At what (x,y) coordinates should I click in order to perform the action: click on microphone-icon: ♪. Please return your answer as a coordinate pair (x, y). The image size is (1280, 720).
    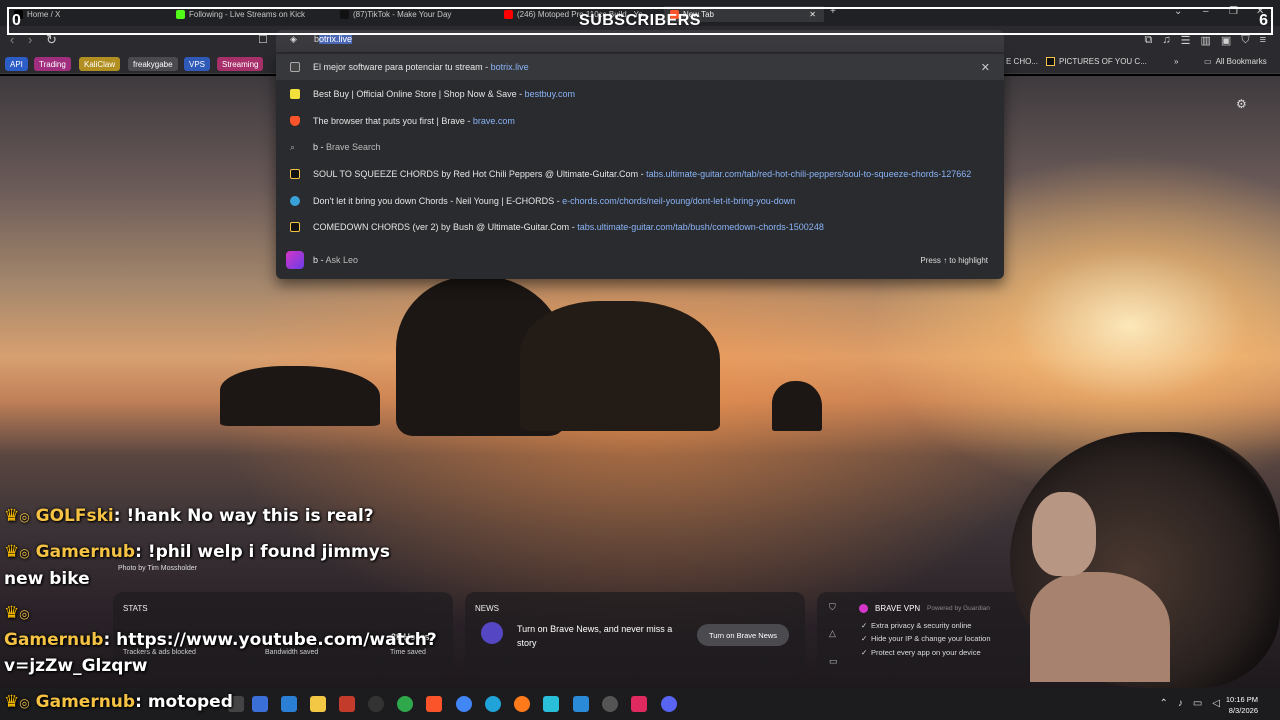
    Looking at the image, I should click on (1180, 703).